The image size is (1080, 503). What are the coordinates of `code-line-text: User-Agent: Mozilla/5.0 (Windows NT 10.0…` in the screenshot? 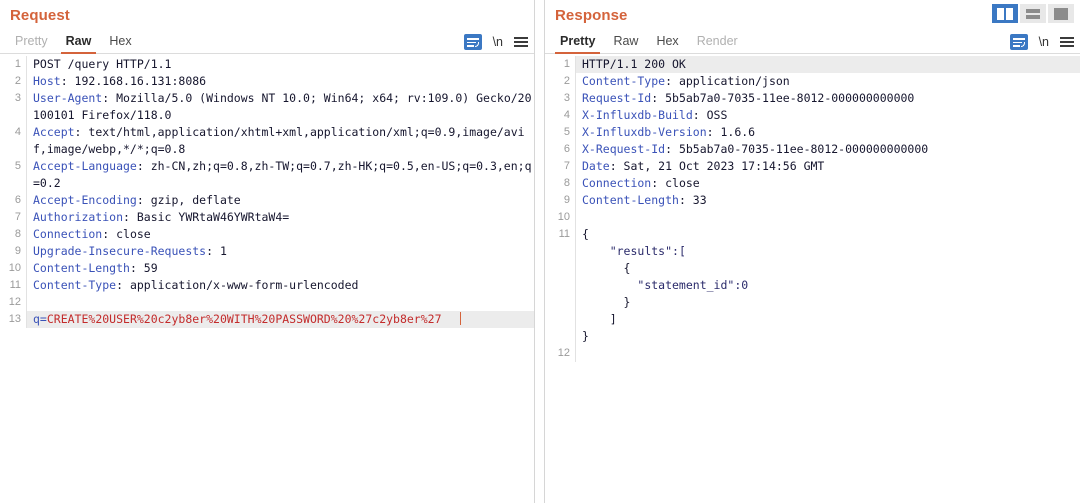 It's located at (280, 107).